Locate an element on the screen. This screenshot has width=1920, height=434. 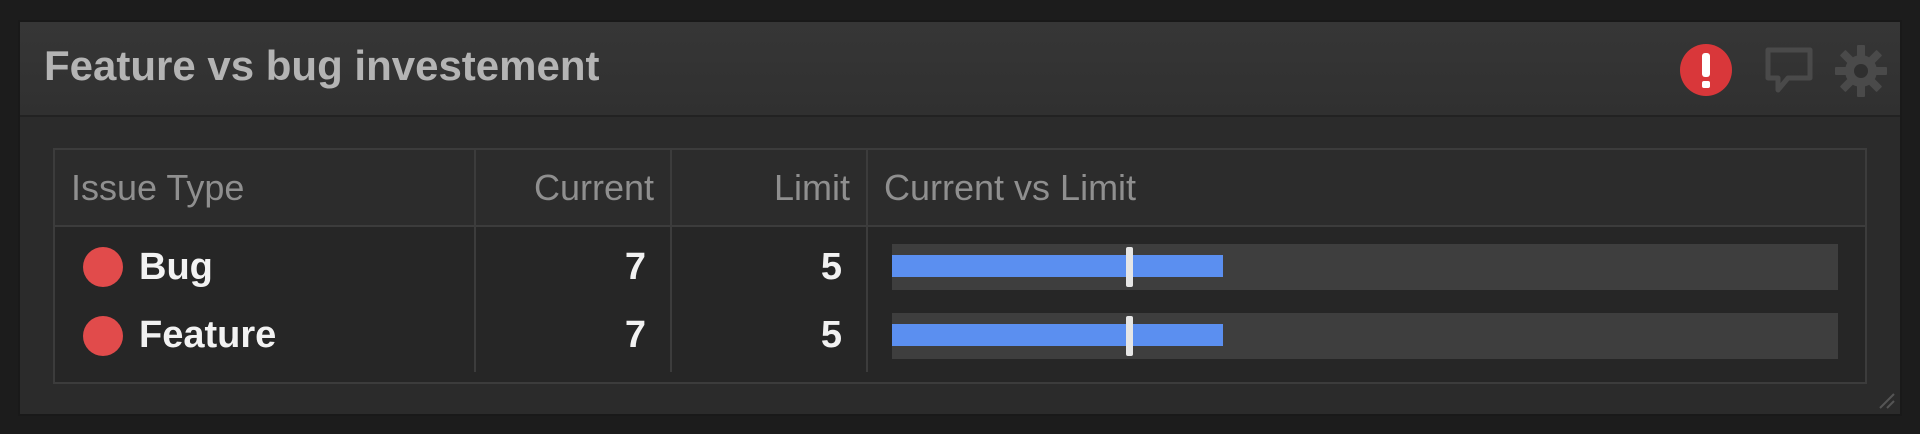
issue-type-label: Bug is located at coordinates (176, 267).